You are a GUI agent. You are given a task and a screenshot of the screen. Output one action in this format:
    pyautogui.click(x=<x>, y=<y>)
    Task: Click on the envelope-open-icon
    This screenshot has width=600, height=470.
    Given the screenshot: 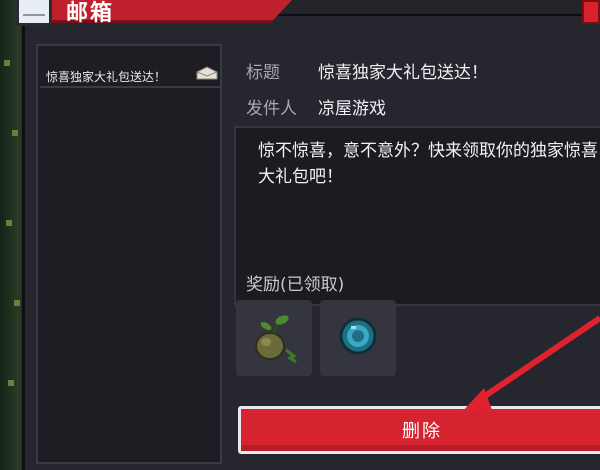 What is the action you would take?
    pyautogui.click(x=207, y=73)
    